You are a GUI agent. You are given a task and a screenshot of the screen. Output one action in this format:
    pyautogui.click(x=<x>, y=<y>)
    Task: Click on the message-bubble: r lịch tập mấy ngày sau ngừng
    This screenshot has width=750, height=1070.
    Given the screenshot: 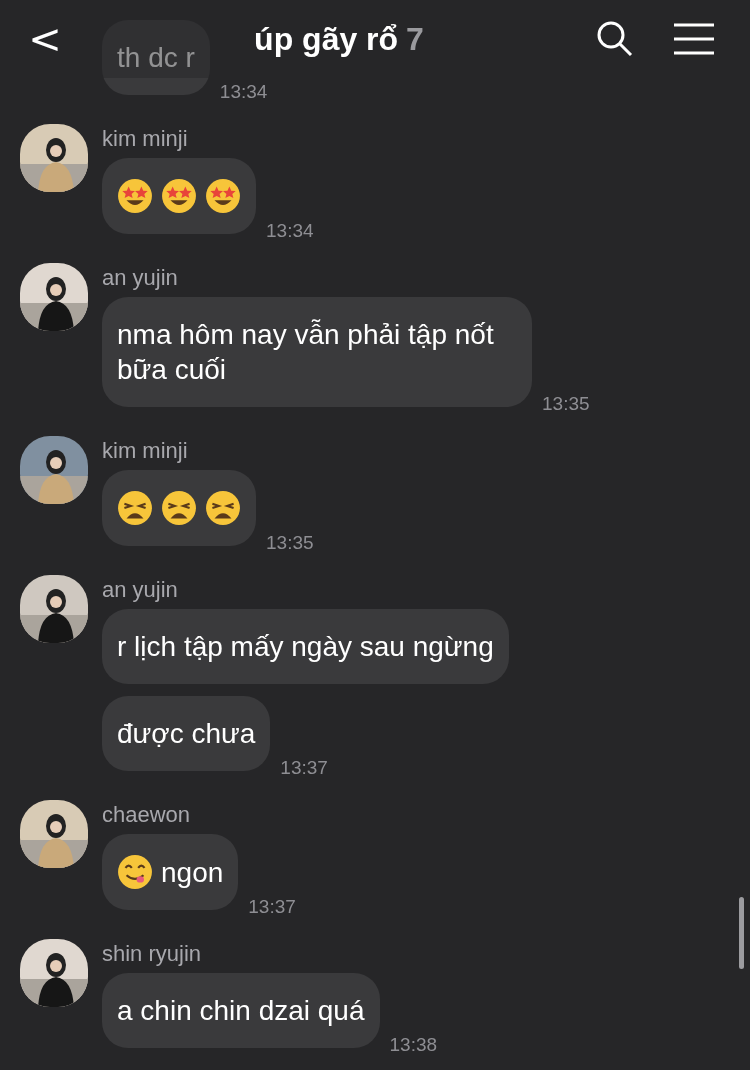 What is the action you would take?
    pyautogui.click(x=305, y=646)
    